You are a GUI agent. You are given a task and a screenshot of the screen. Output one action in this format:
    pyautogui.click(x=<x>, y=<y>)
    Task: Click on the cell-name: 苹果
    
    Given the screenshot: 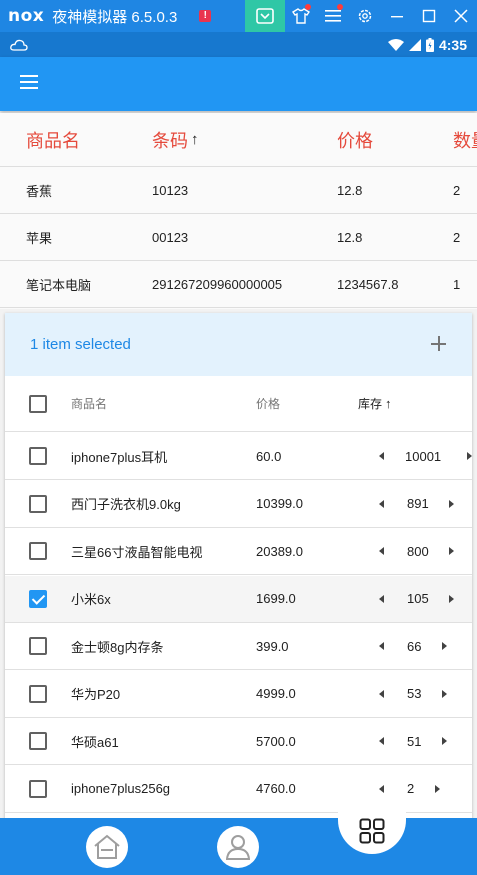 What is the action you would take?
    pyautogui.click(x=39, y=238)
    